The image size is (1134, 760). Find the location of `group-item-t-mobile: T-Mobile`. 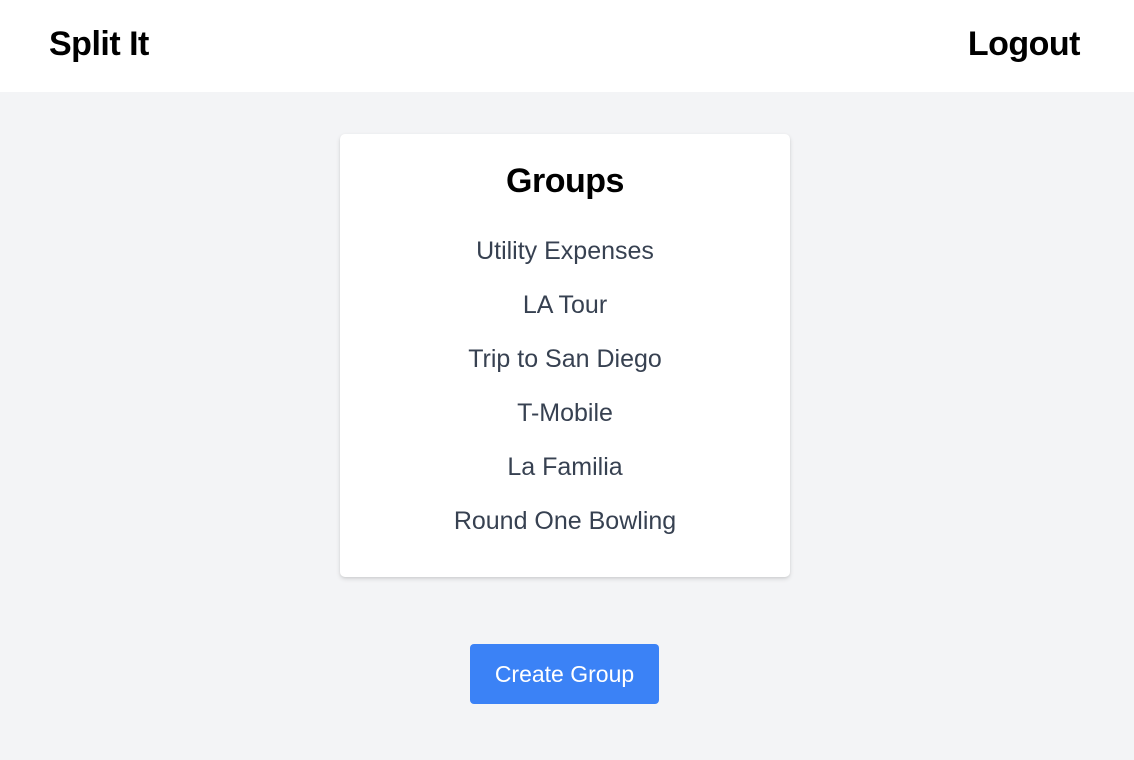

group-item-t-mobile: T-Mobile is located at coordinates (565, 420).